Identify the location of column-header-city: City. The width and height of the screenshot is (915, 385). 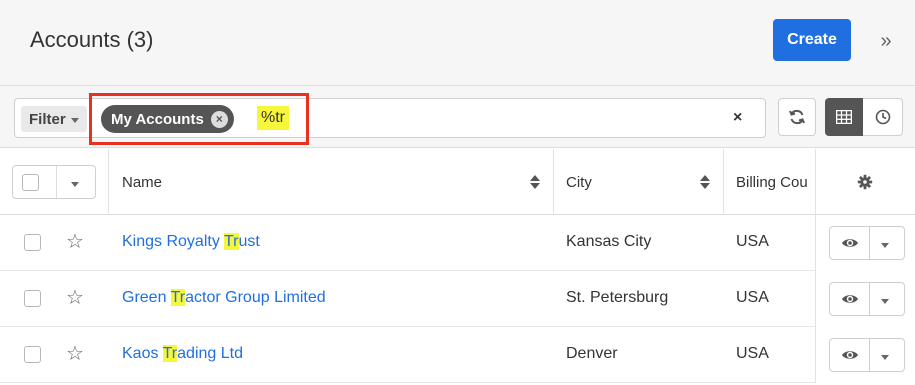
(579, 182).